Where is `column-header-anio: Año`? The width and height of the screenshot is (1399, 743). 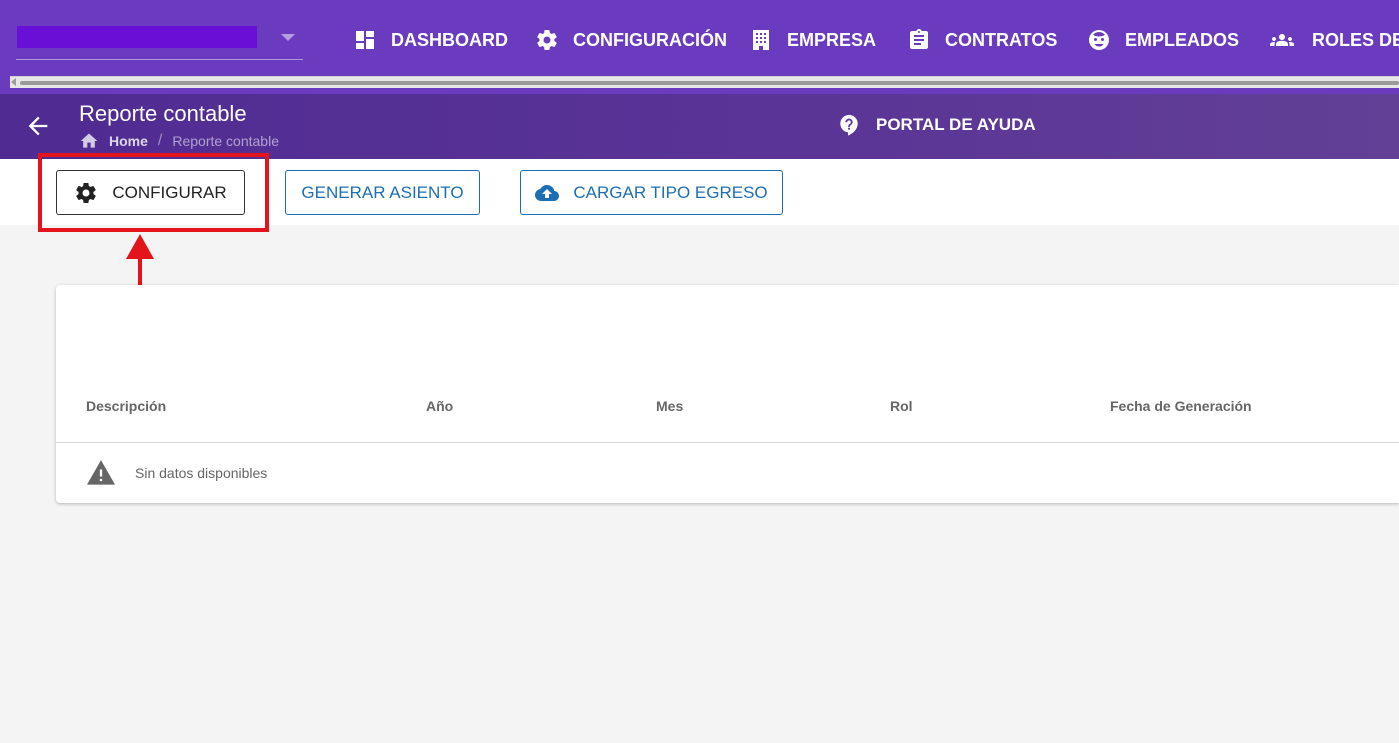
column-header-anio: Año is located at coordinates (439, 406).